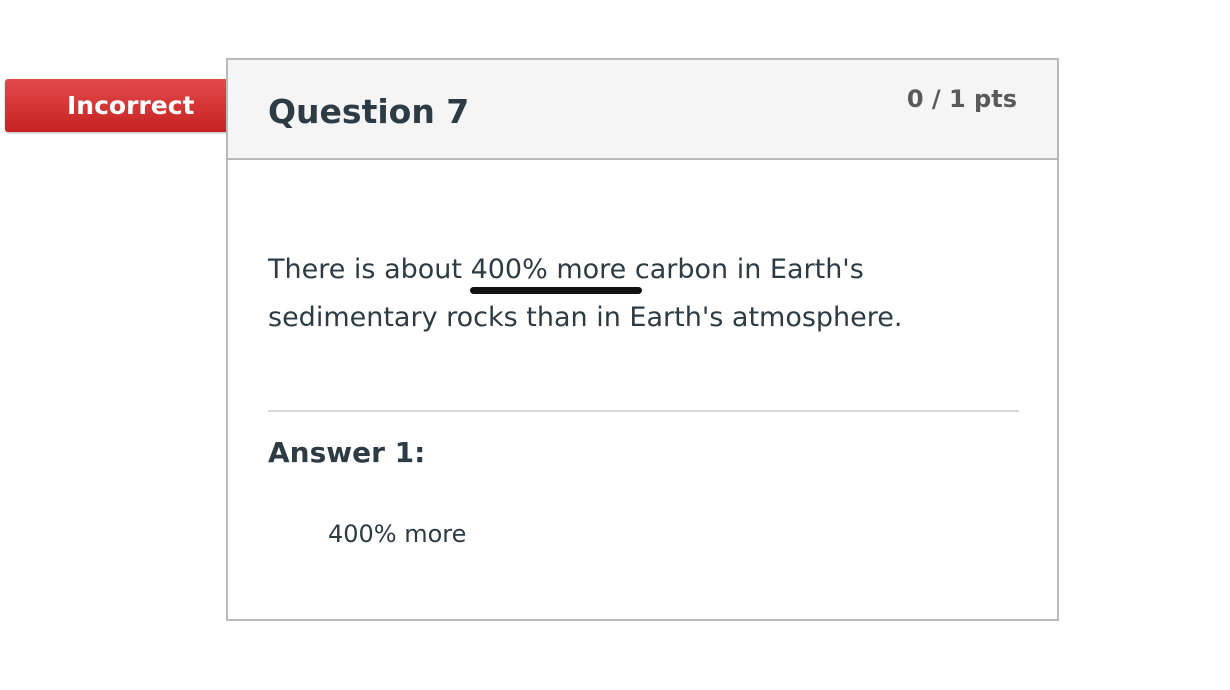  I want to click on question-text-part1: There is about, so click(369, 269).